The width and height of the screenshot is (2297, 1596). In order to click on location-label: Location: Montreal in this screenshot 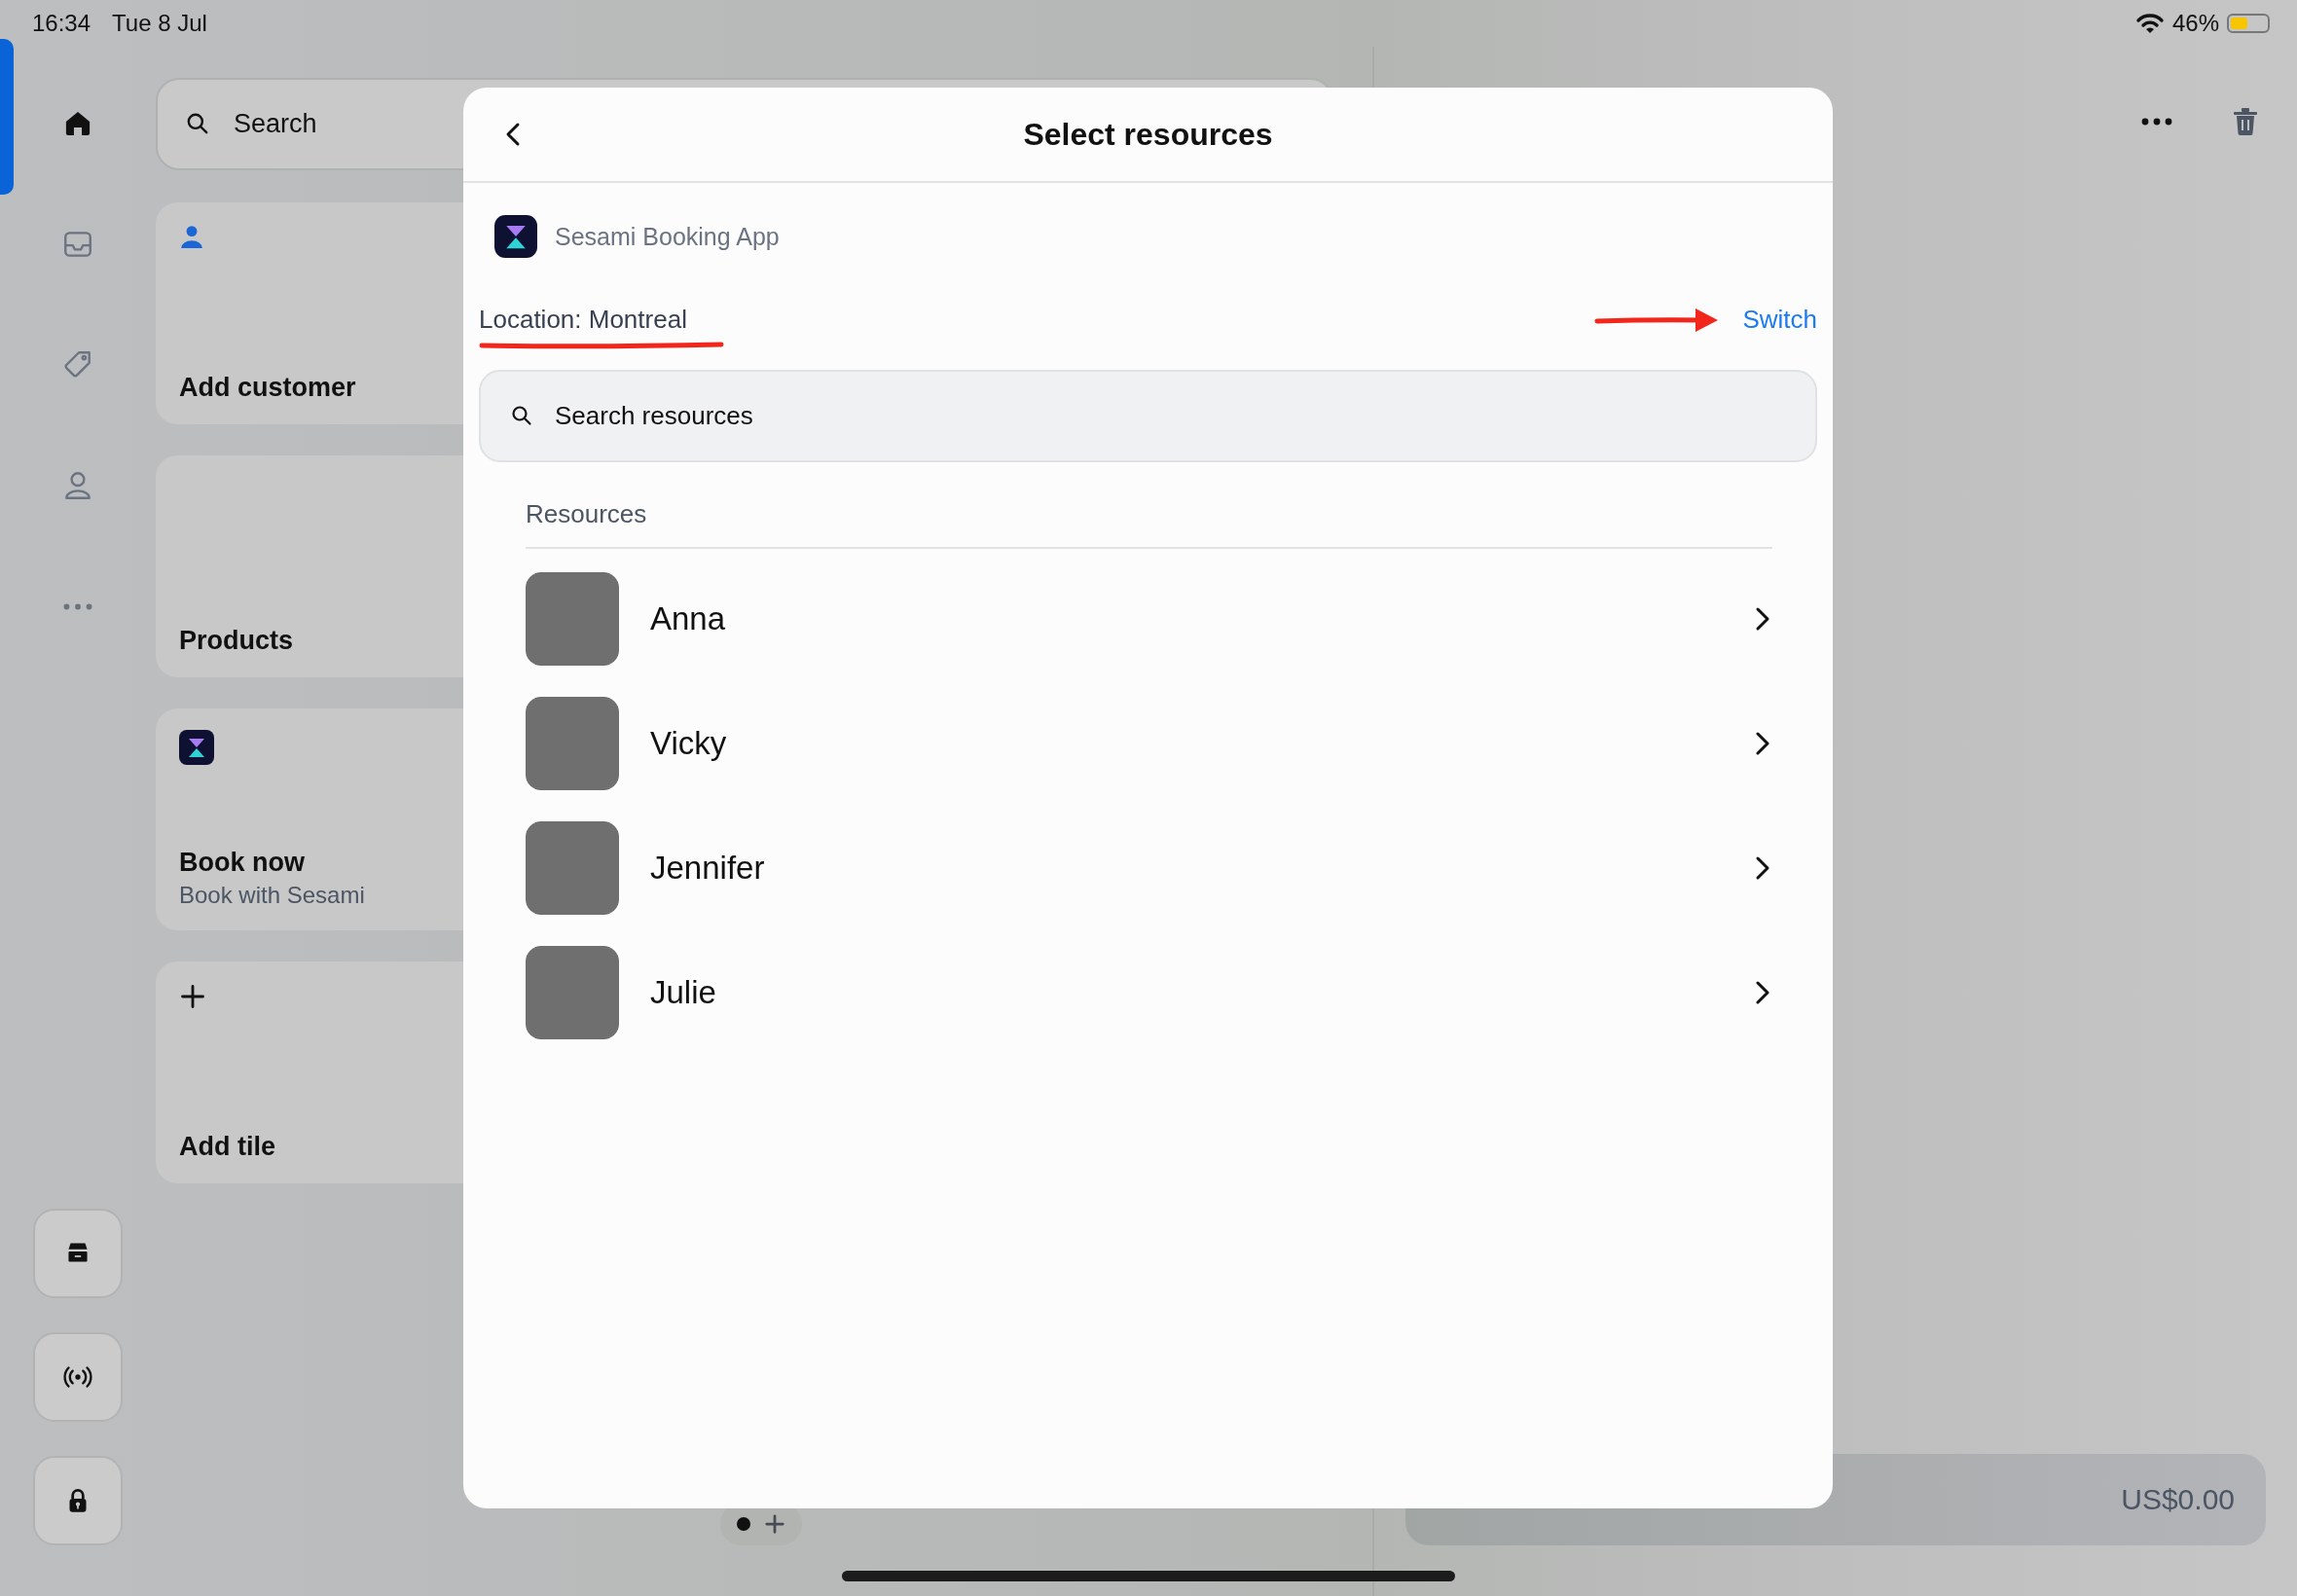, I will do `click(583, 320)`.